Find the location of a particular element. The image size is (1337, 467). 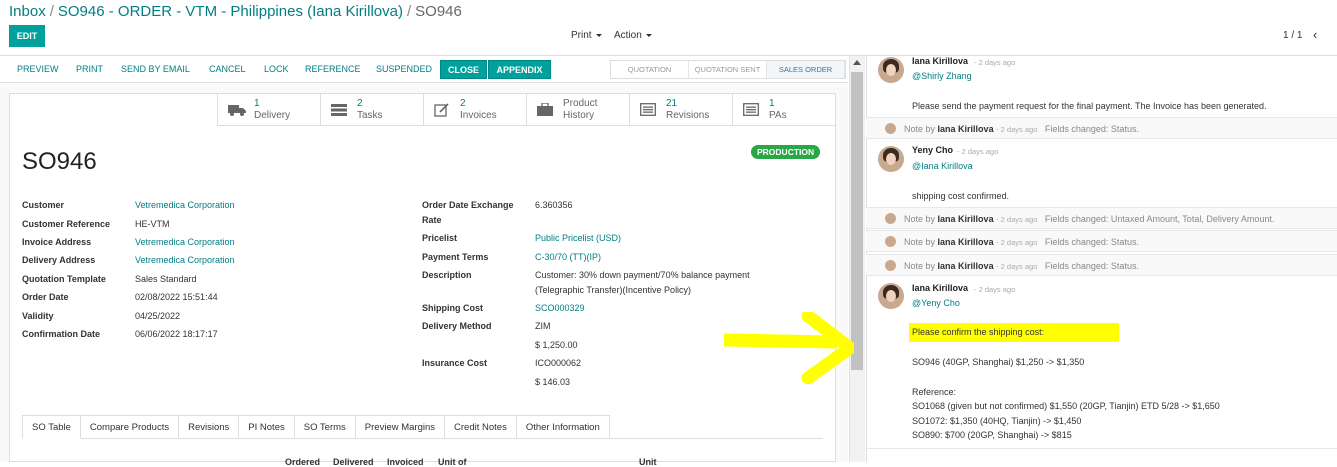

delivery-method-value: ZIM is located at coordinates (543, 326).